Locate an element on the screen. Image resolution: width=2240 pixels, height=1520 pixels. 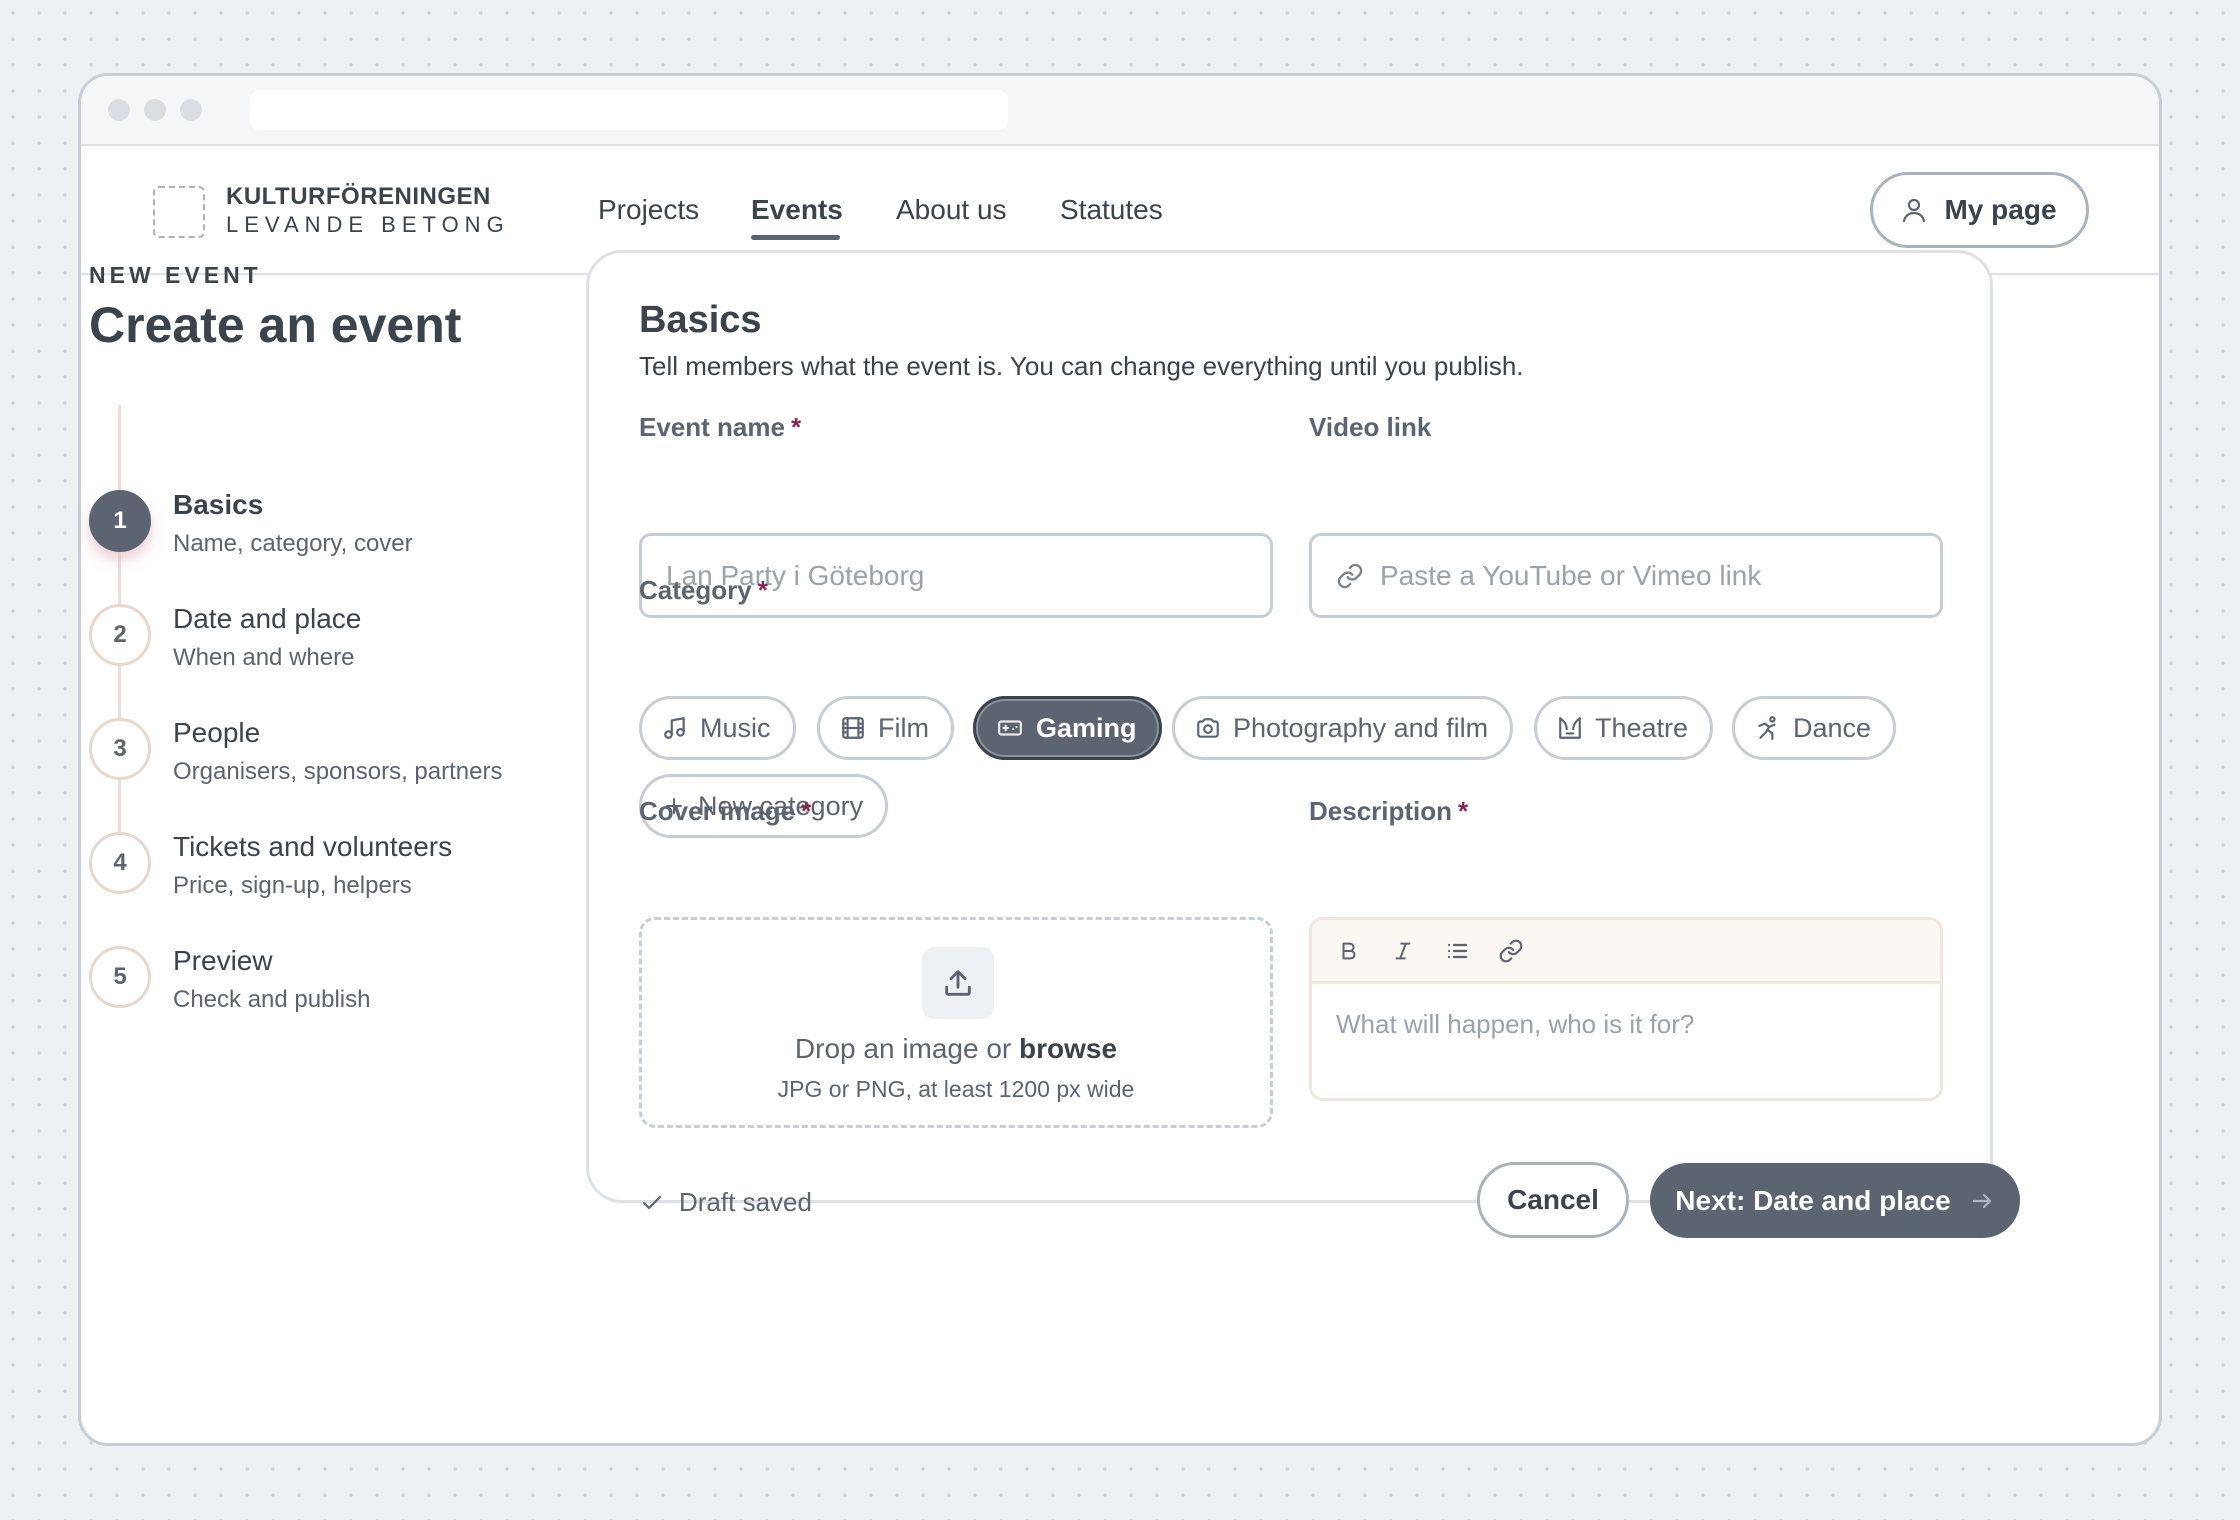
form-section-title: Basics is located at coordinates (700, 320).